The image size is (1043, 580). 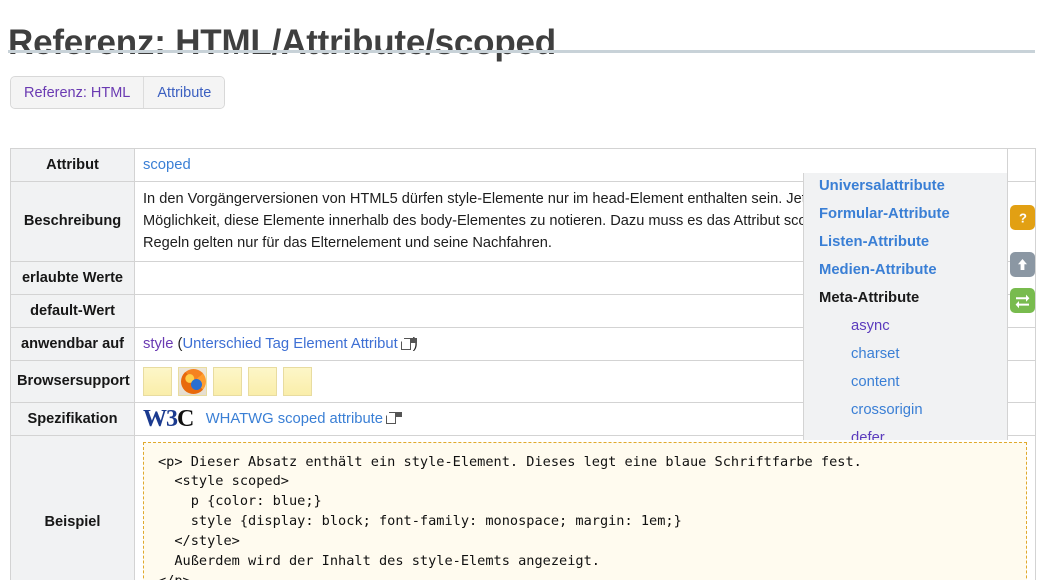 What do you see at coordinates (158, 344) in the screenshot?
I see `style-element-link: style` at bounding box center [158, 344].